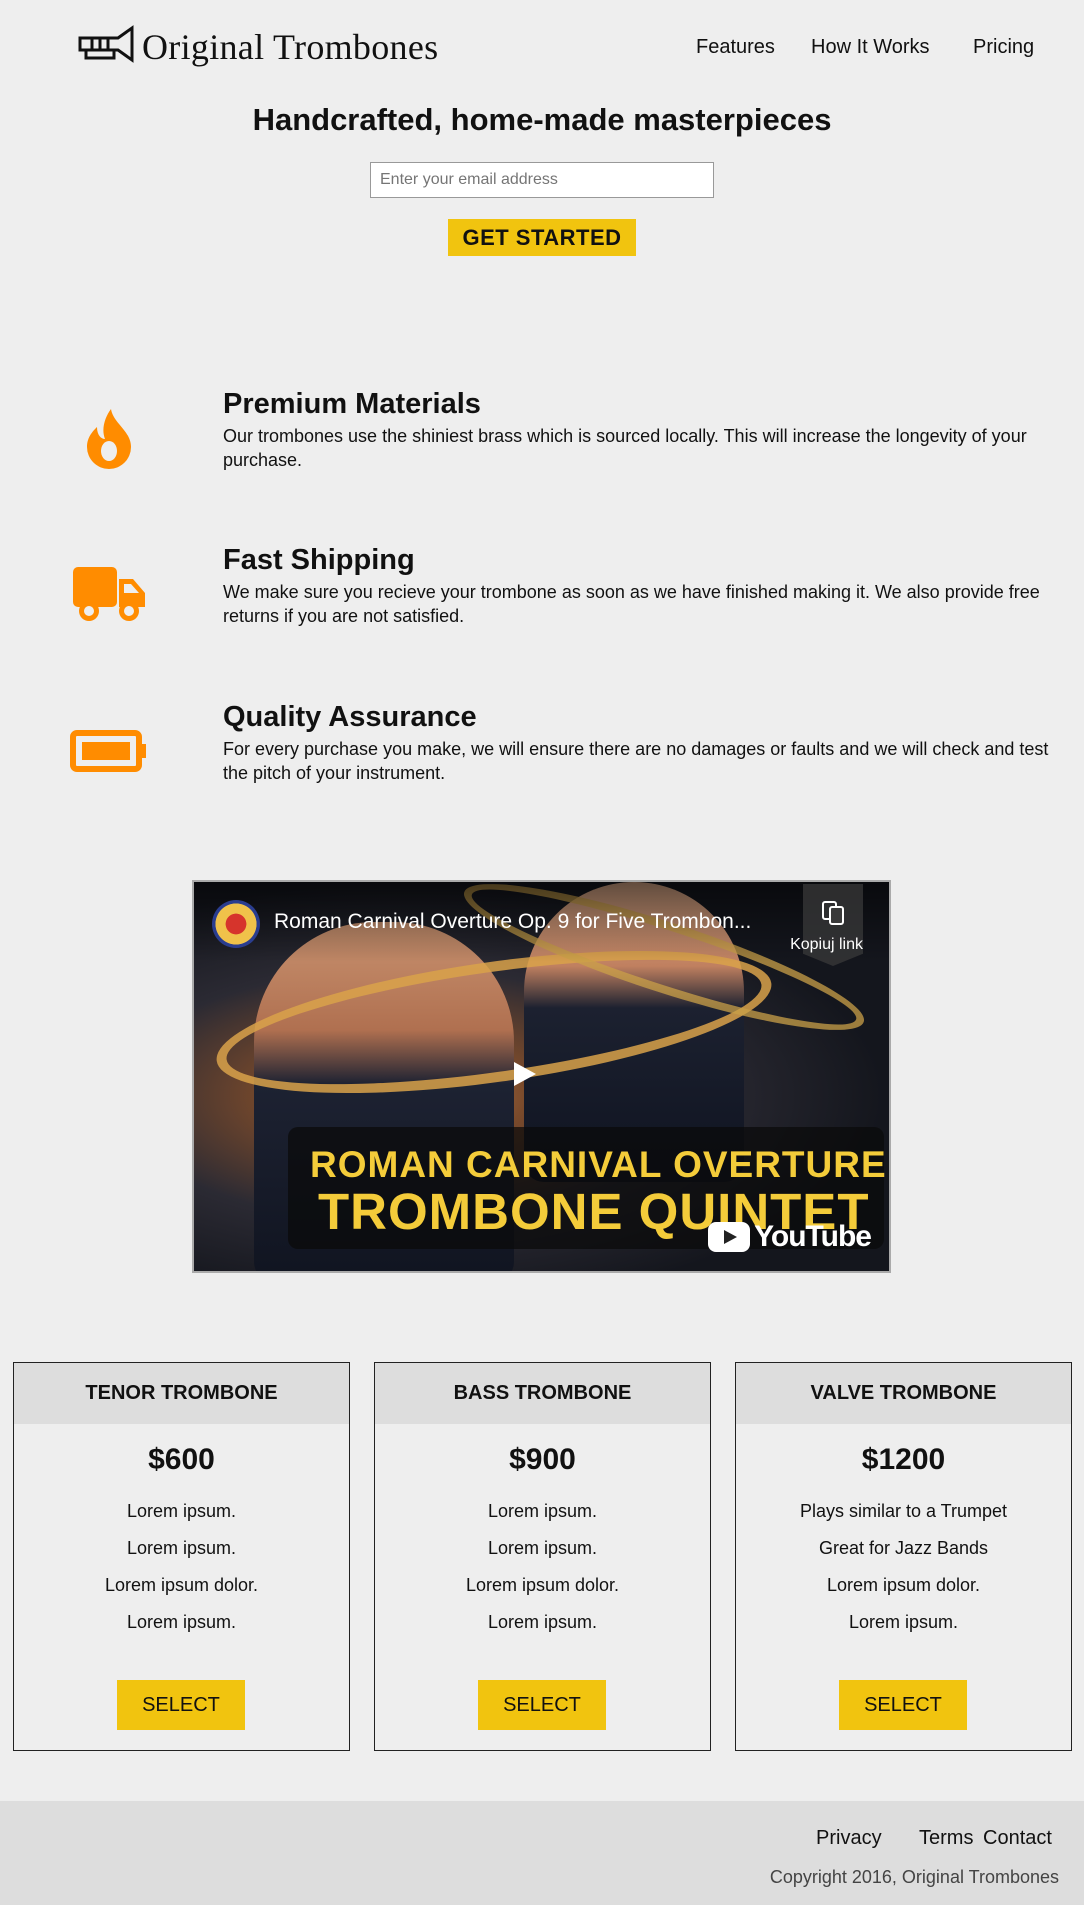 This screenshot has width=1084, height=1905. What do you see at coordinates (1017, 1838) in the screenshot?
I see `footer-link-contact: Contact` at bounding box center [1017, 1838].